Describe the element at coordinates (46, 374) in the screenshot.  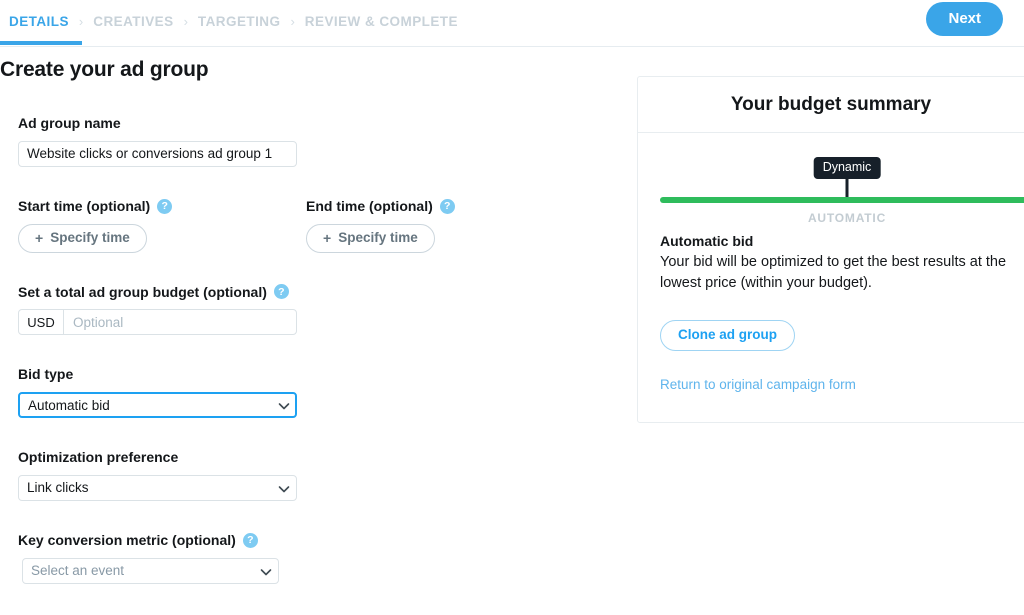
I see `label-text: Bid type` at that location.